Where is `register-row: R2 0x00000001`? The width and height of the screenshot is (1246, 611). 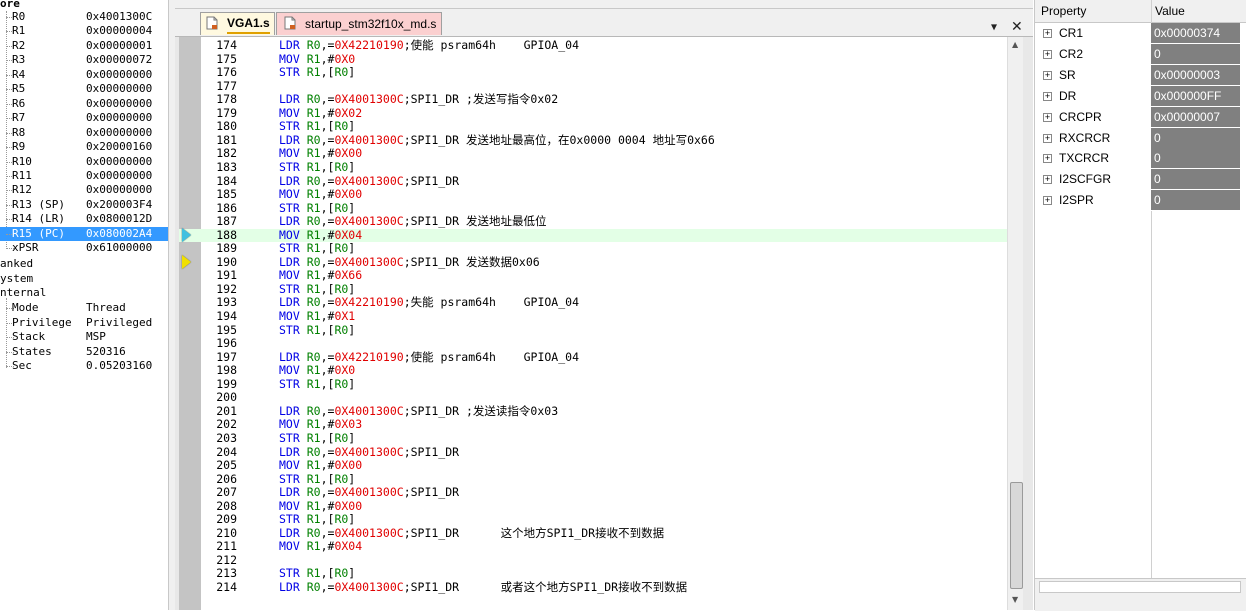
register-row: R2 0x00000001 is located at coordinates (84, 46).